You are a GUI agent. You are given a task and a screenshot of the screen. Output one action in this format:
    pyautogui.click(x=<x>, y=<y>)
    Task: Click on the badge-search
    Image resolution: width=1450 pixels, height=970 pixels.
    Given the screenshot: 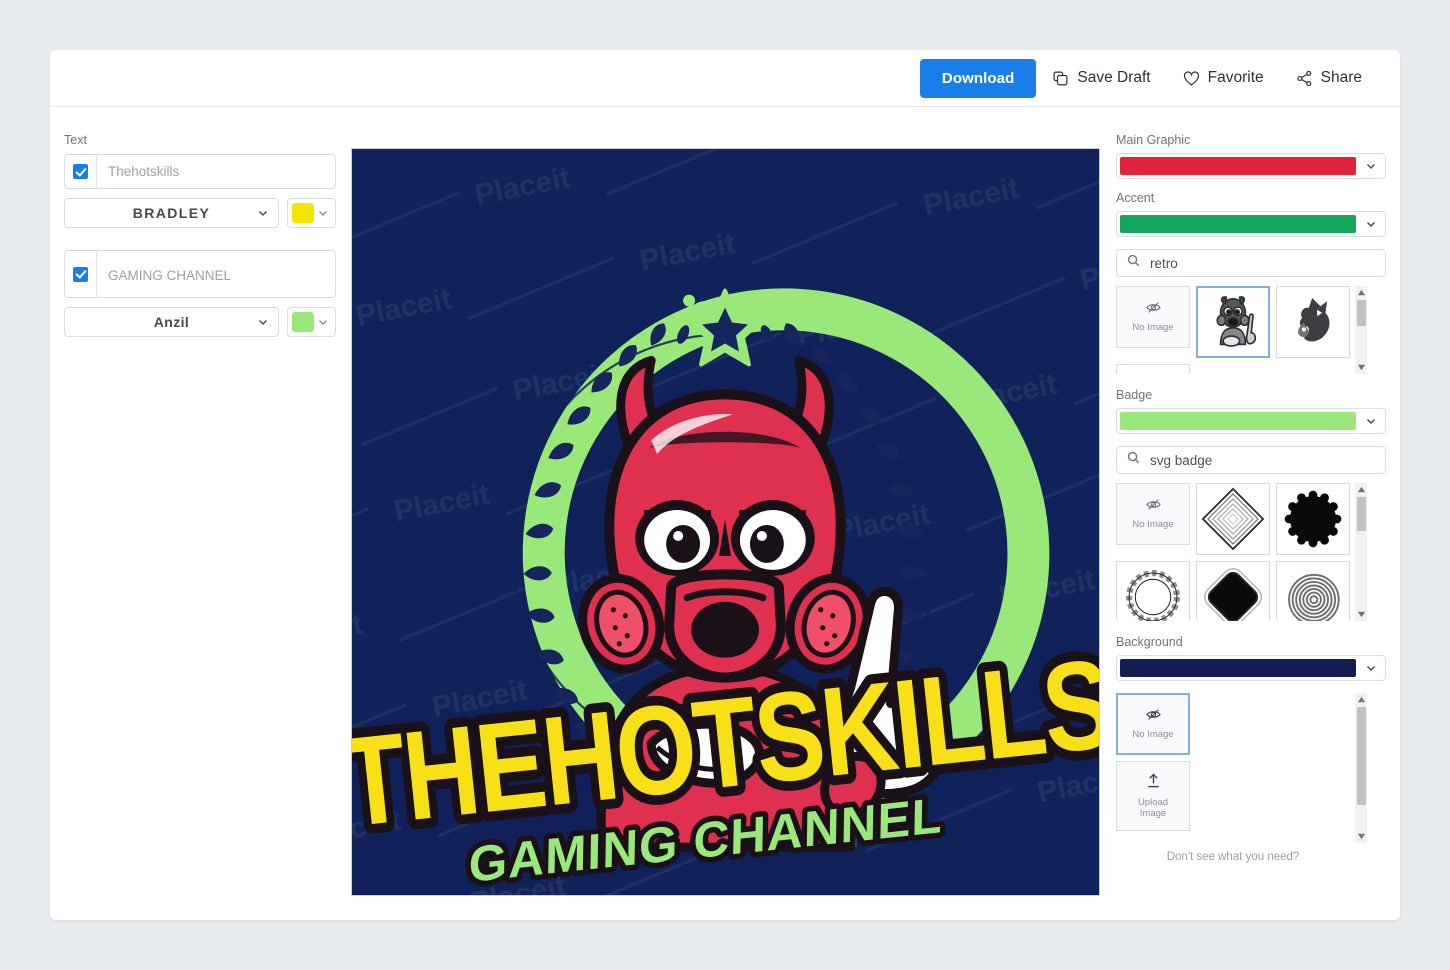 What is the action you would take?
    pyautogui.click(x=1251, y=460)
    